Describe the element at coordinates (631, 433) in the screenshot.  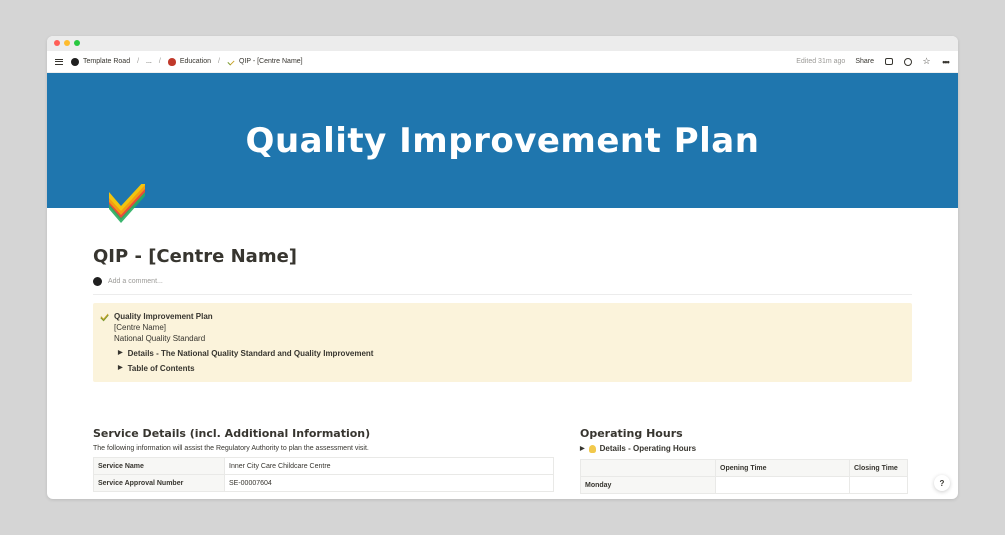
I see `operating-hours-heading: Operating Hours` at that location.